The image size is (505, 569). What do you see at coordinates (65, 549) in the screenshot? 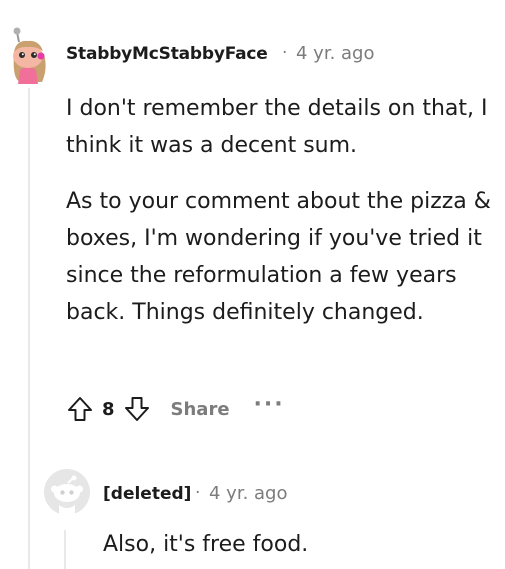
I see `reply-thread-line` at bounding box center [65, 549].